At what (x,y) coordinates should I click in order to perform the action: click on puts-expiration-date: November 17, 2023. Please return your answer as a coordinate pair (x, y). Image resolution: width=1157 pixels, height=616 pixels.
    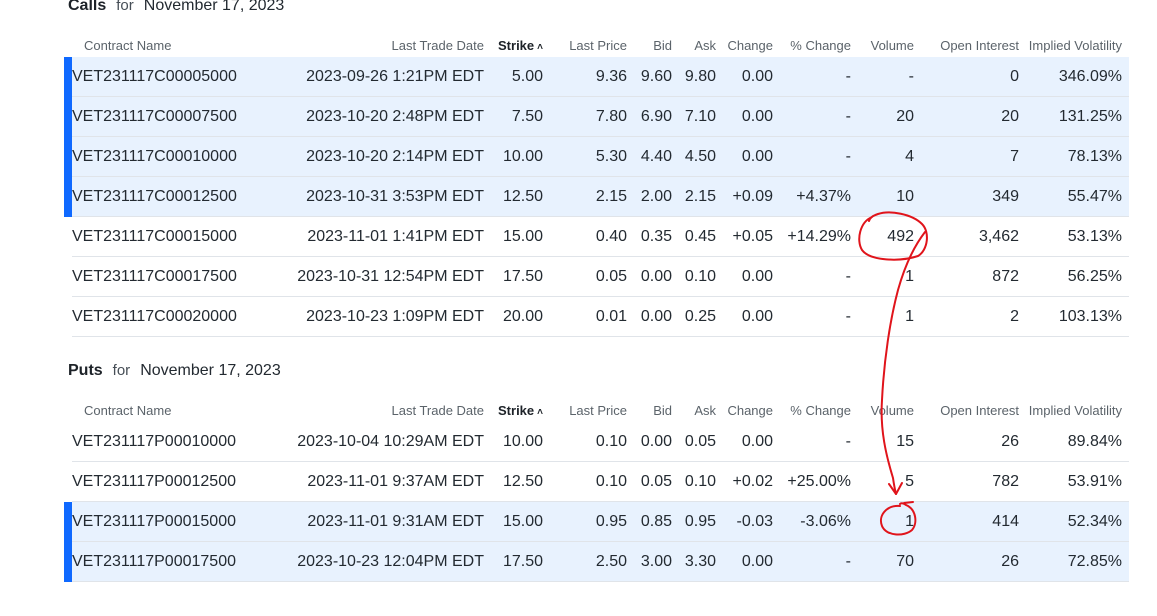
    Looking at the image, I should click on (210, 370).